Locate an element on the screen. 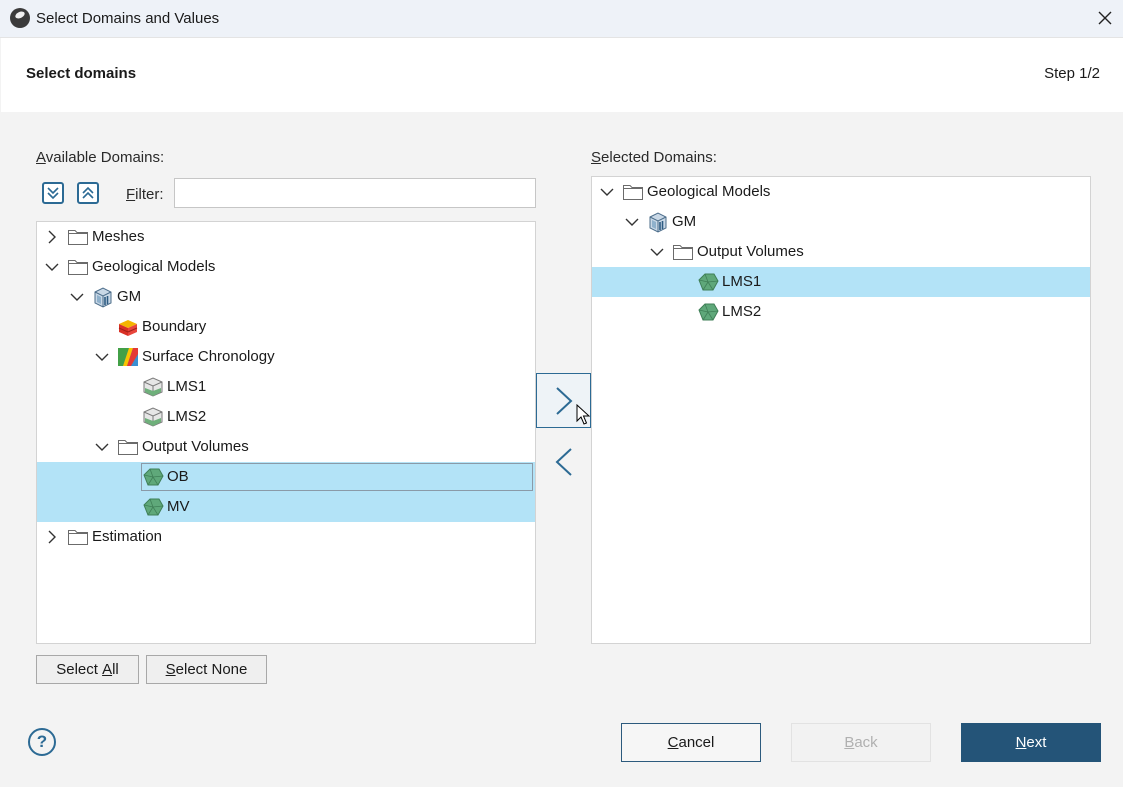 This screenshot has width=1123, height=787. boundary-icon is located at coordinates (128, 327).